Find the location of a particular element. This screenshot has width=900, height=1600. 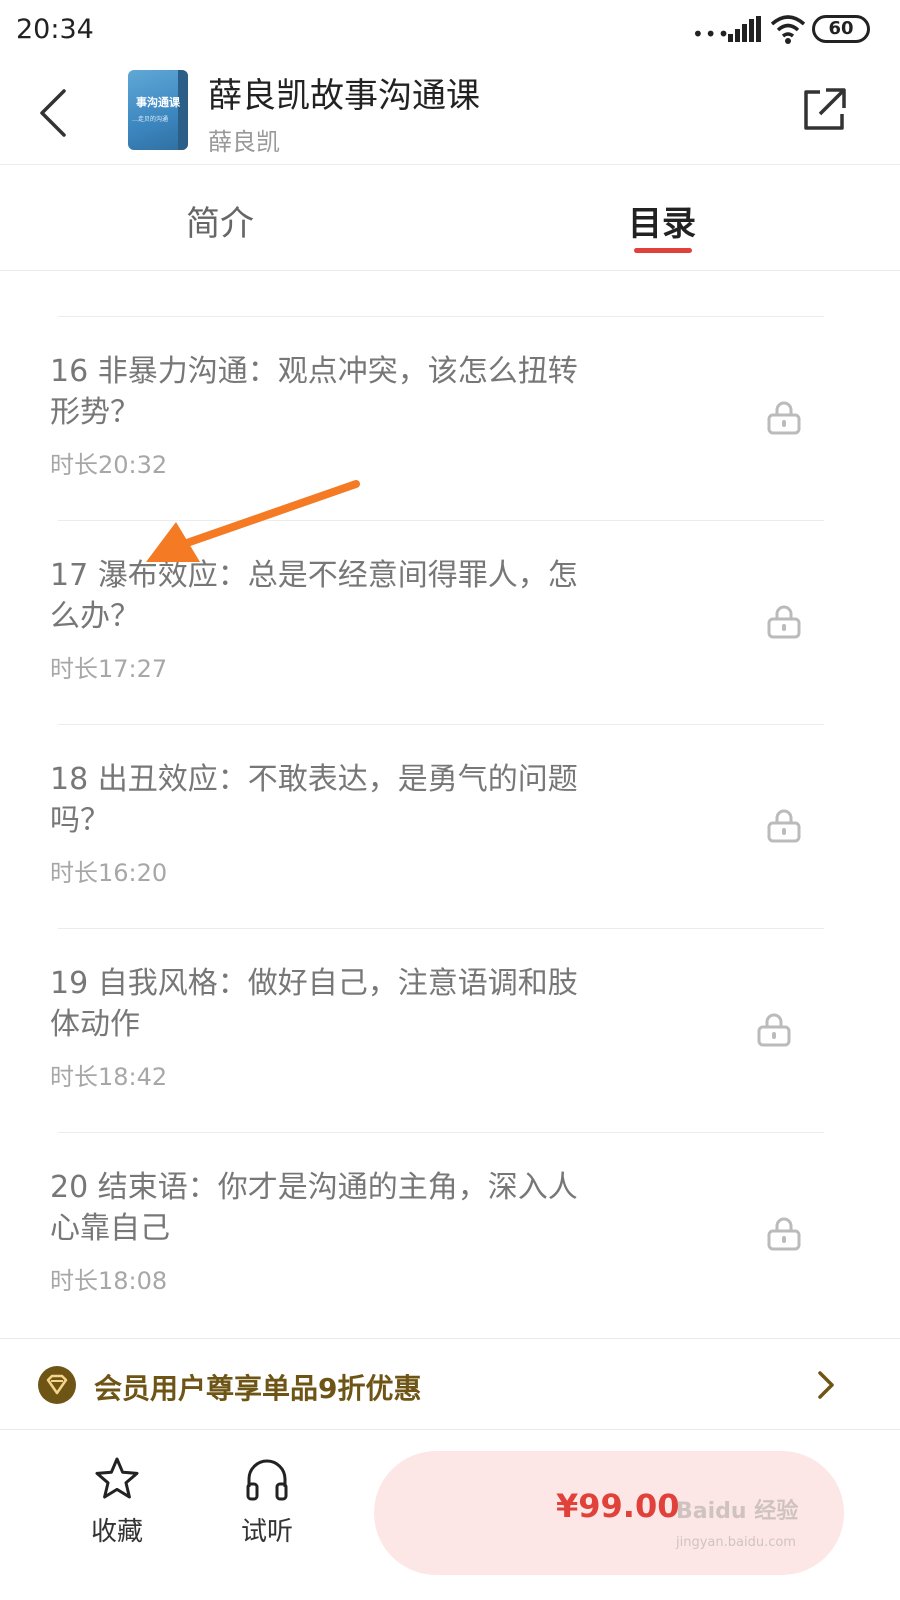

episode-title: 16 非暴力沟通：观点冲突，该怎么扭转形势？ is located at coordinates (314, 392).